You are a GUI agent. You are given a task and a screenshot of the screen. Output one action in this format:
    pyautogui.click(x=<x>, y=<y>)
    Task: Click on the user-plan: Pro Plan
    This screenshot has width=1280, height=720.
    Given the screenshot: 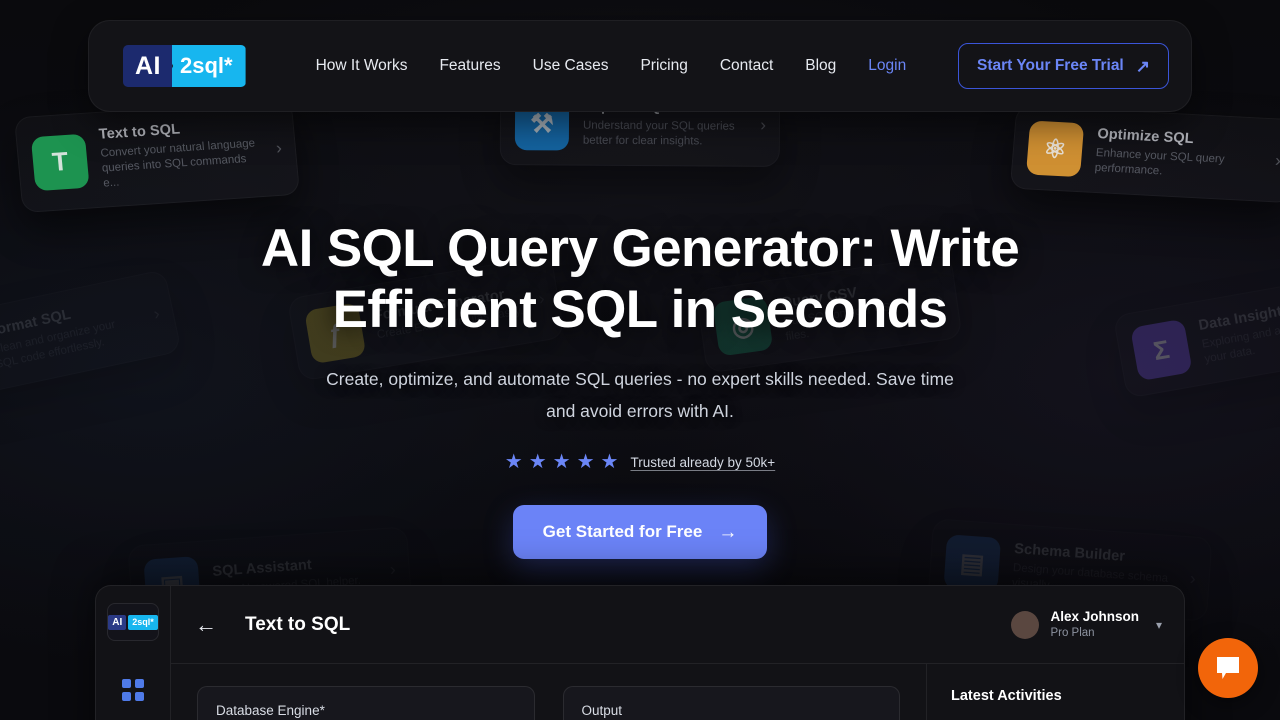 What is the action you would take?
    pyautogui.click(x=1072, y=632)
    